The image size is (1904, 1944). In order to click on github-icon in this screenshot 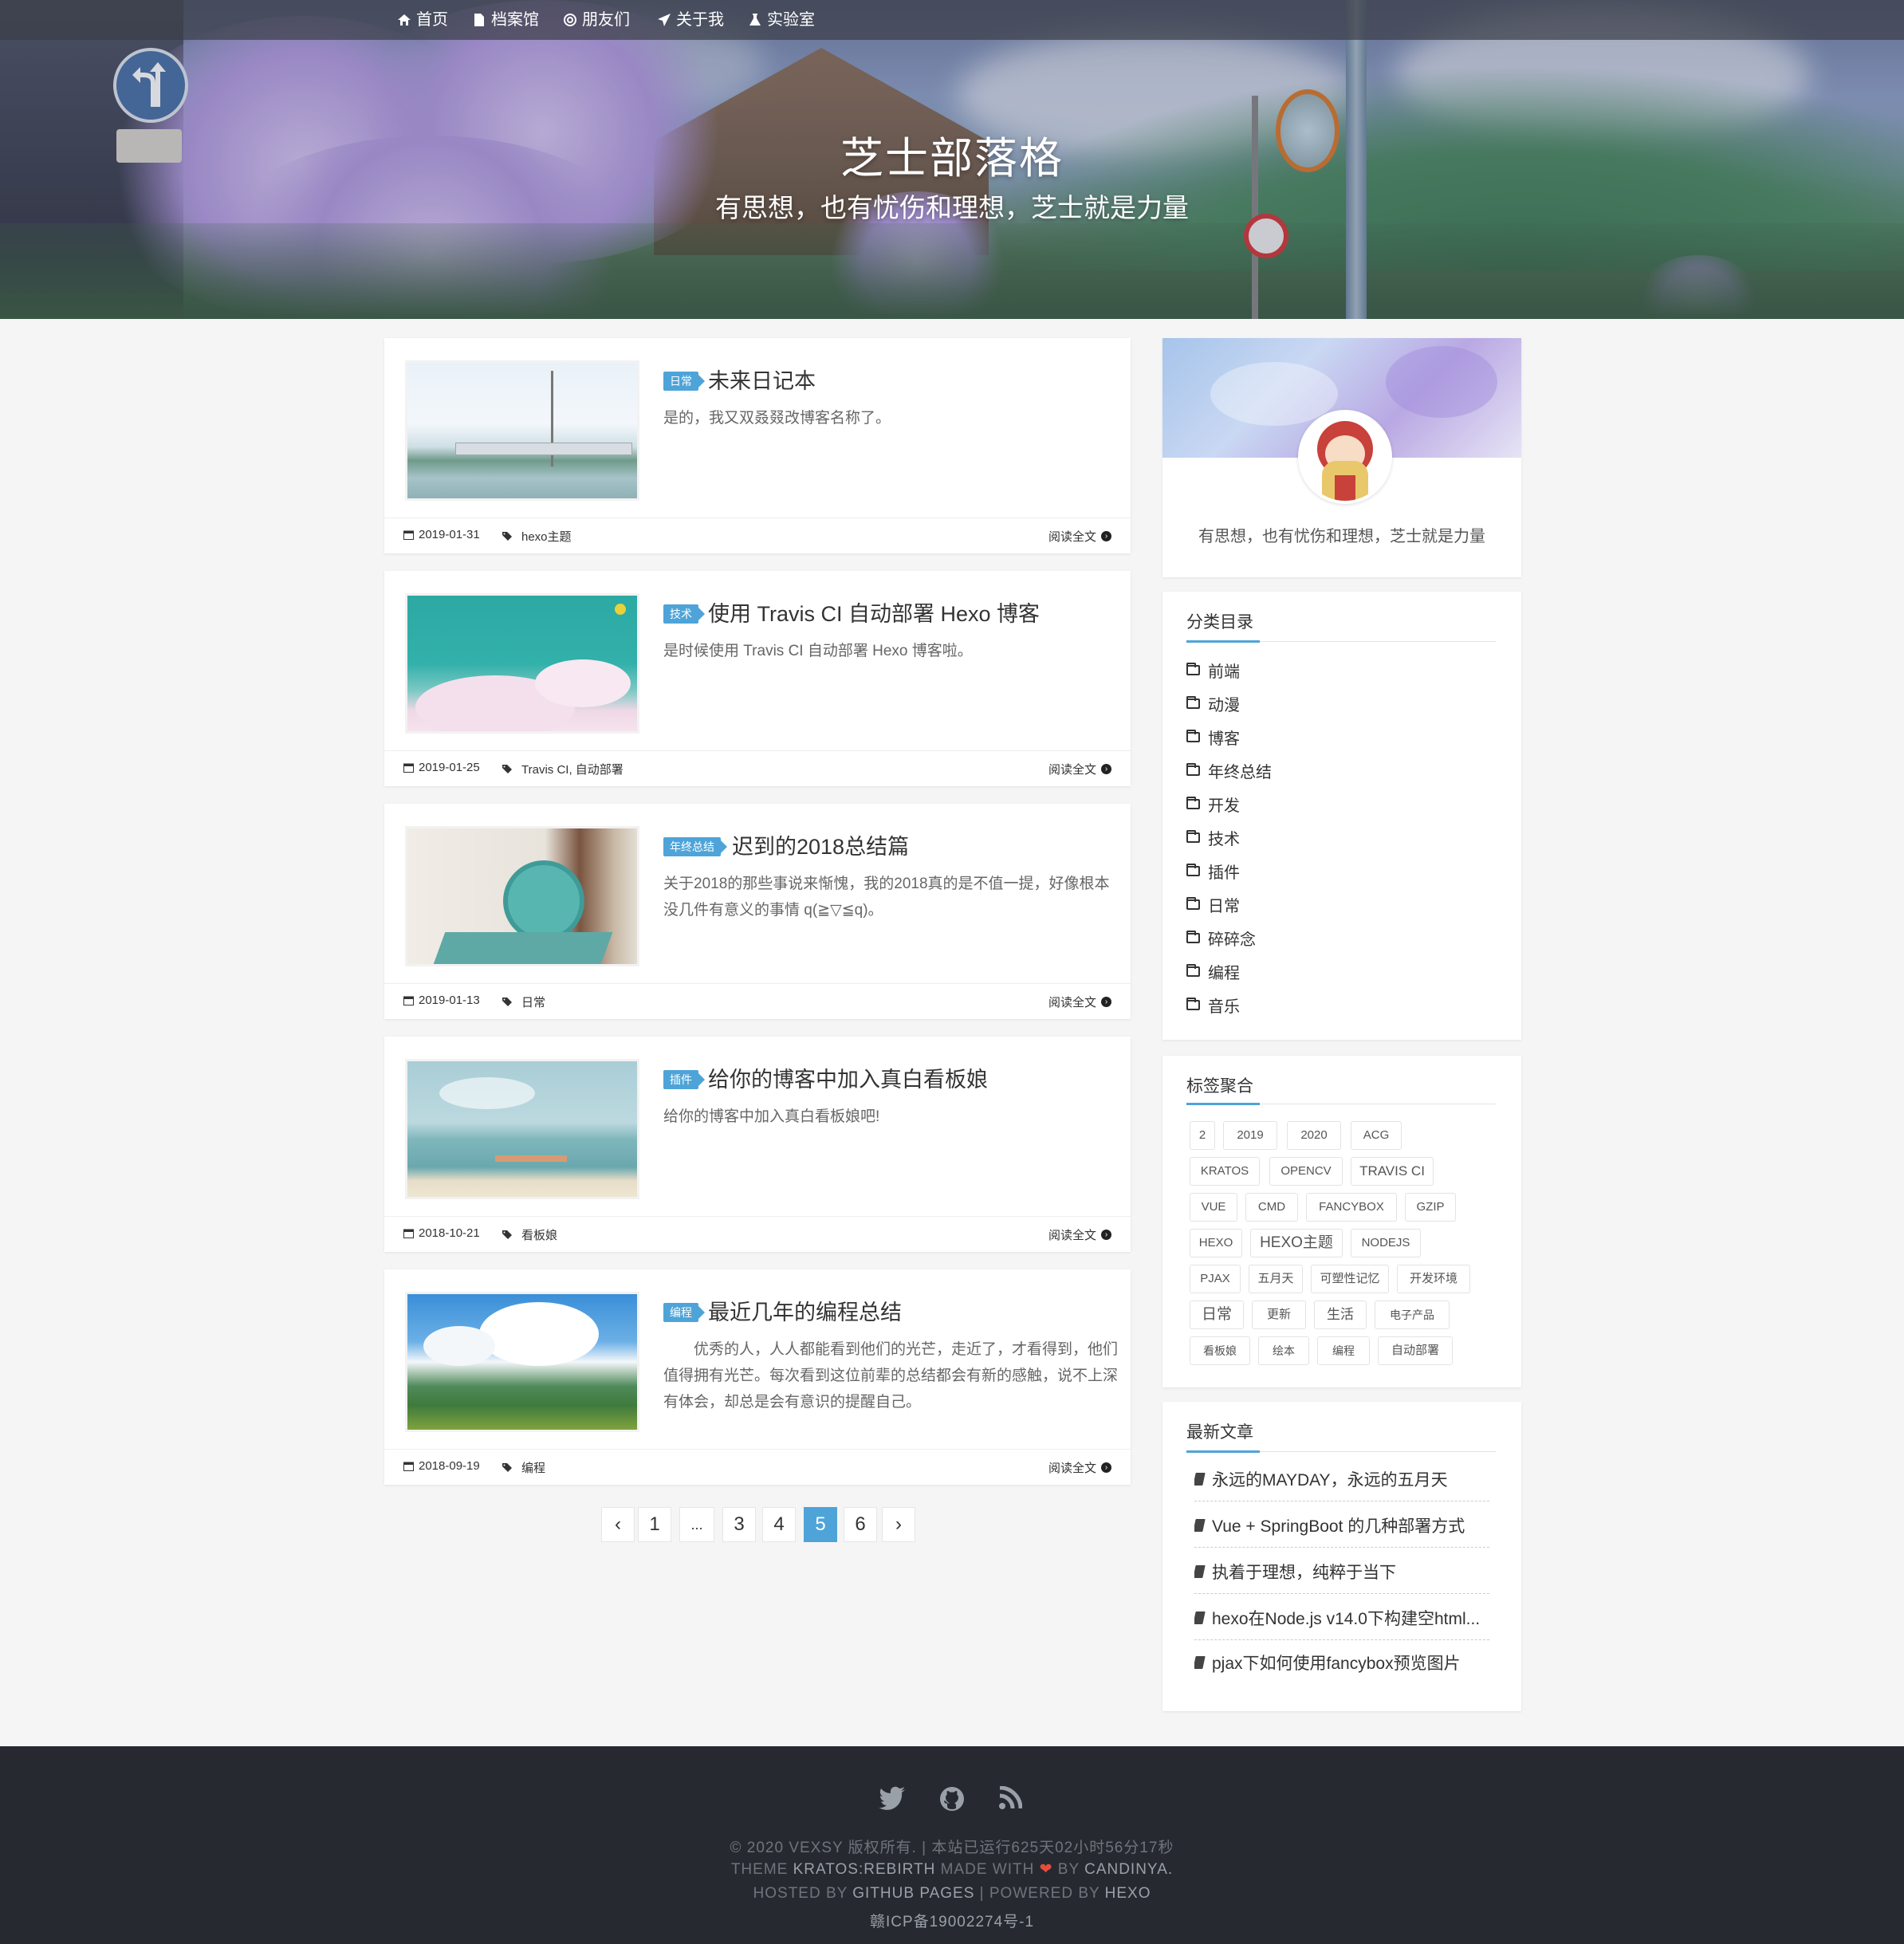, I will do `click(952, 1799)`.